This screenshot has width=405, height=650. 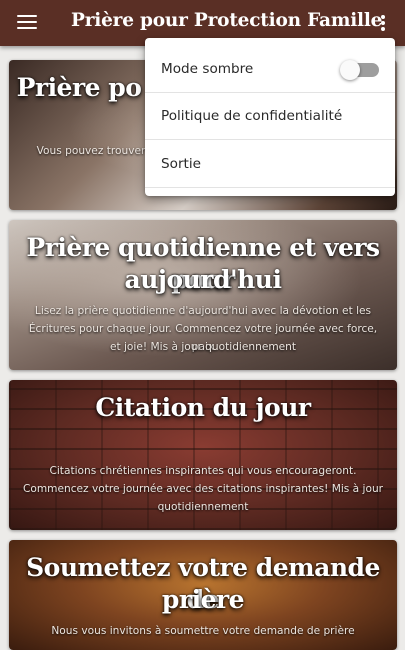 I want to click on card-title: Citation du jour, so click(x=203, y=407).